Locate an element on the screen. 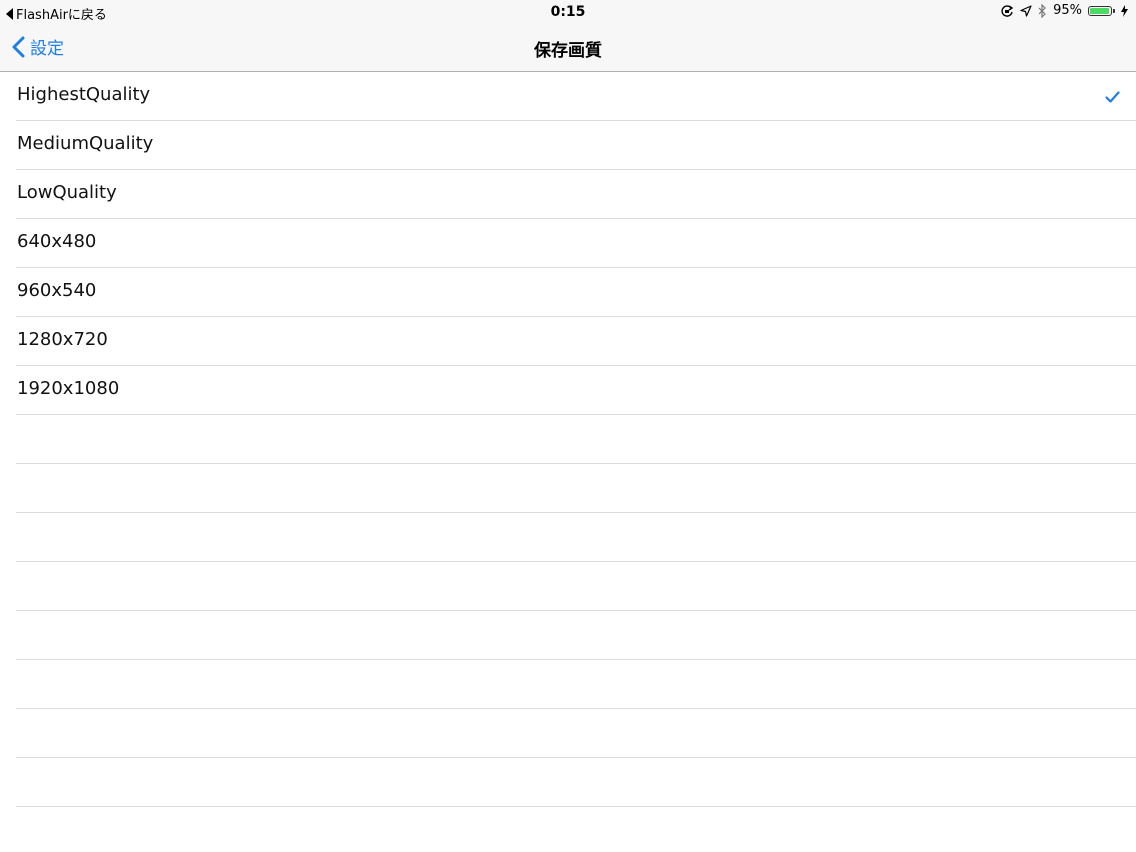 The image size is (1136, 852). back-triangle-icon is located at coordinates (9, 13).